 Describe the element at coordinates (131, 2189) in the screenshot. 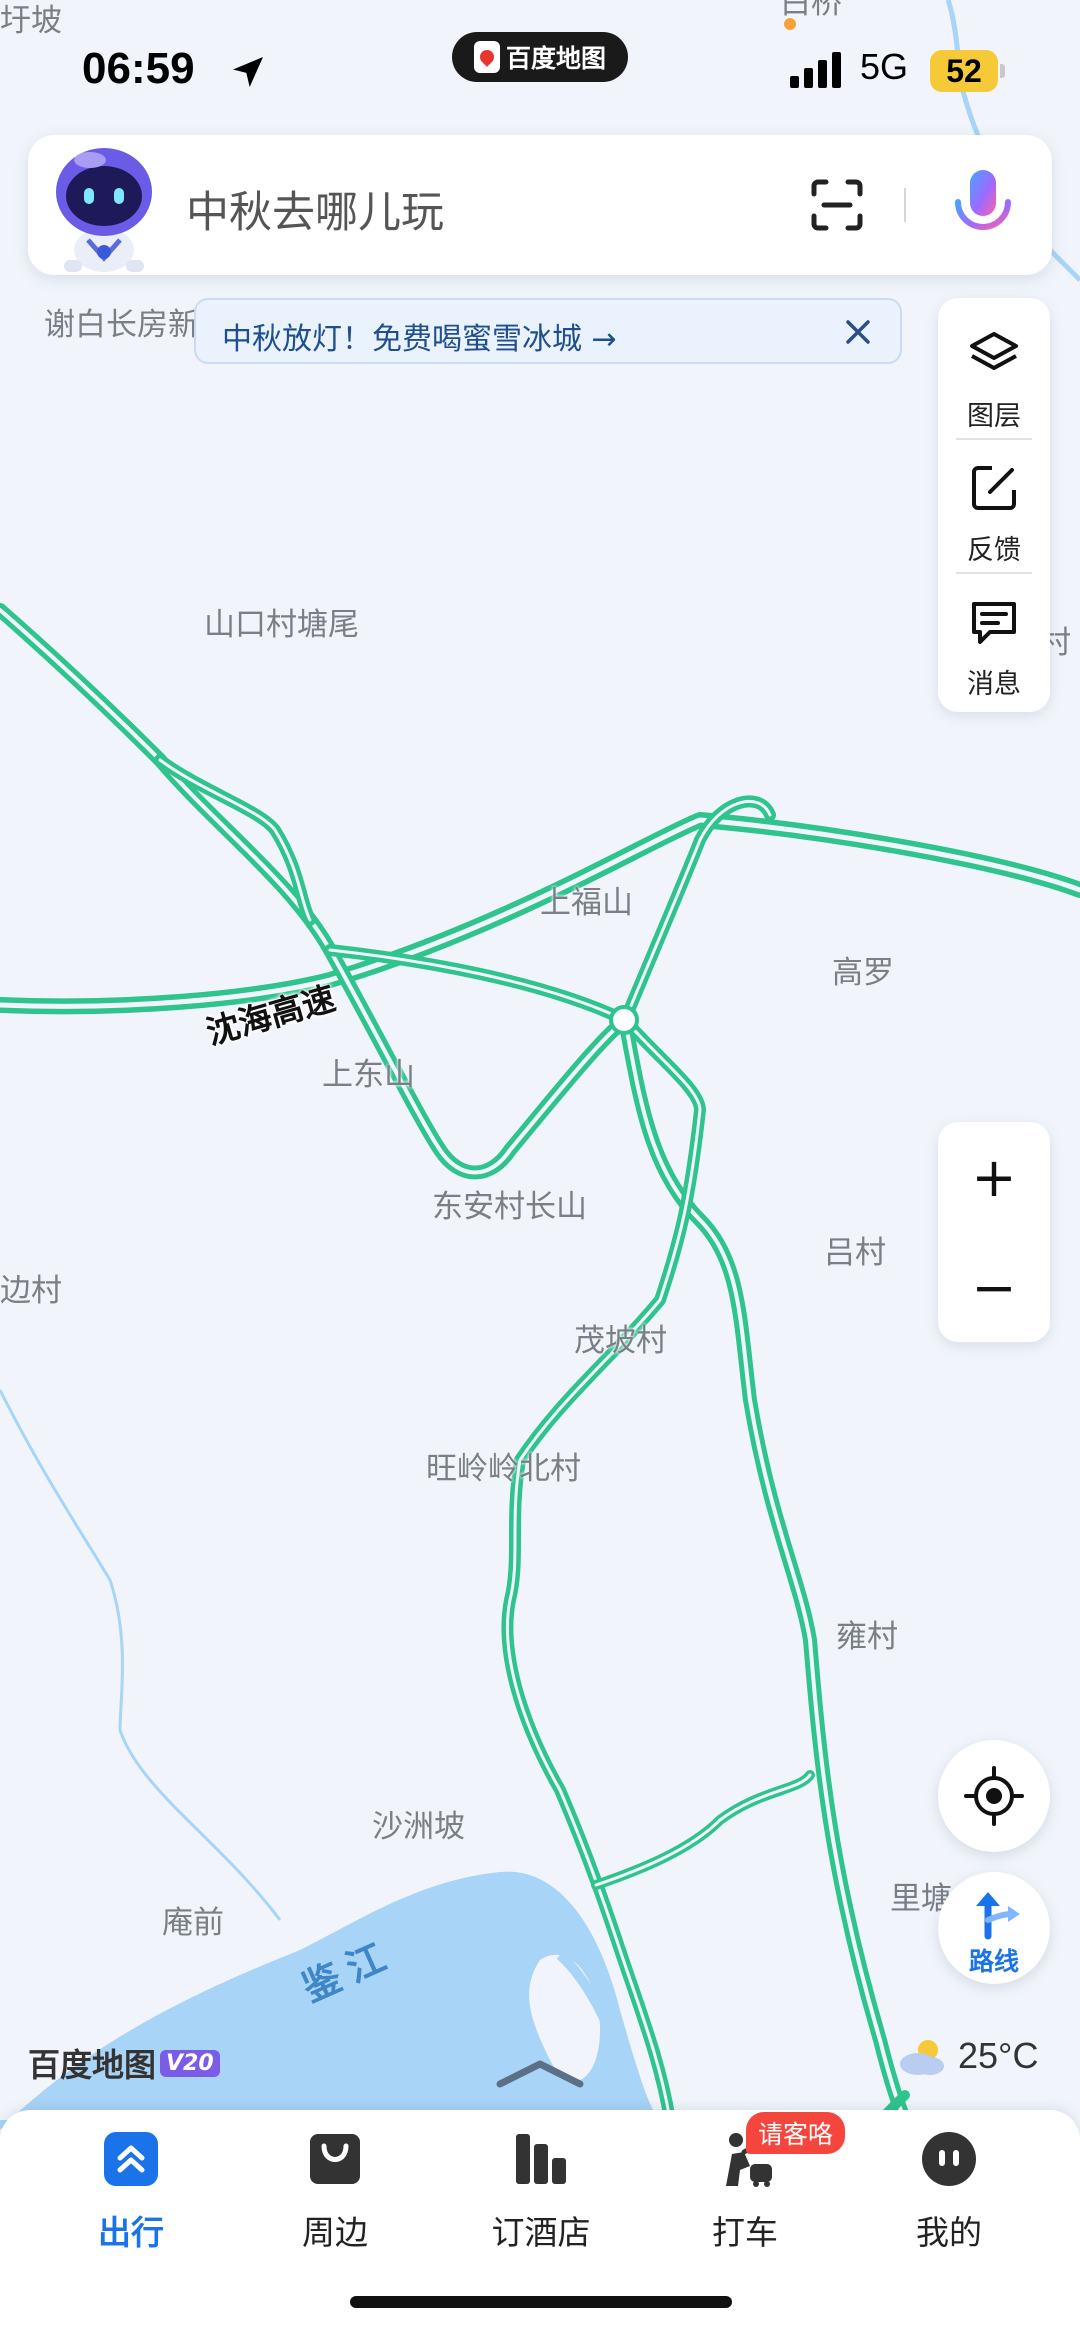

I see `nav-travel: 出行` at that location.